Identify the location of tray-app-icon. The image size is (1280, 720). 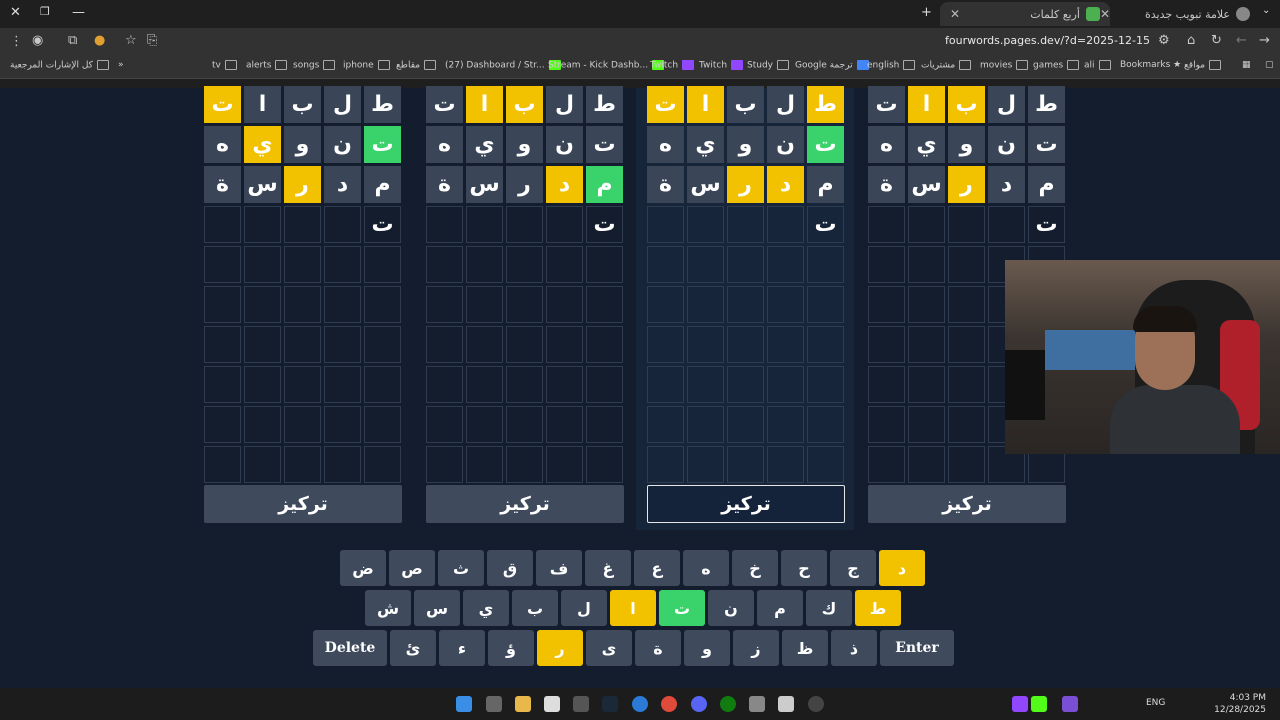
(1070, 704).